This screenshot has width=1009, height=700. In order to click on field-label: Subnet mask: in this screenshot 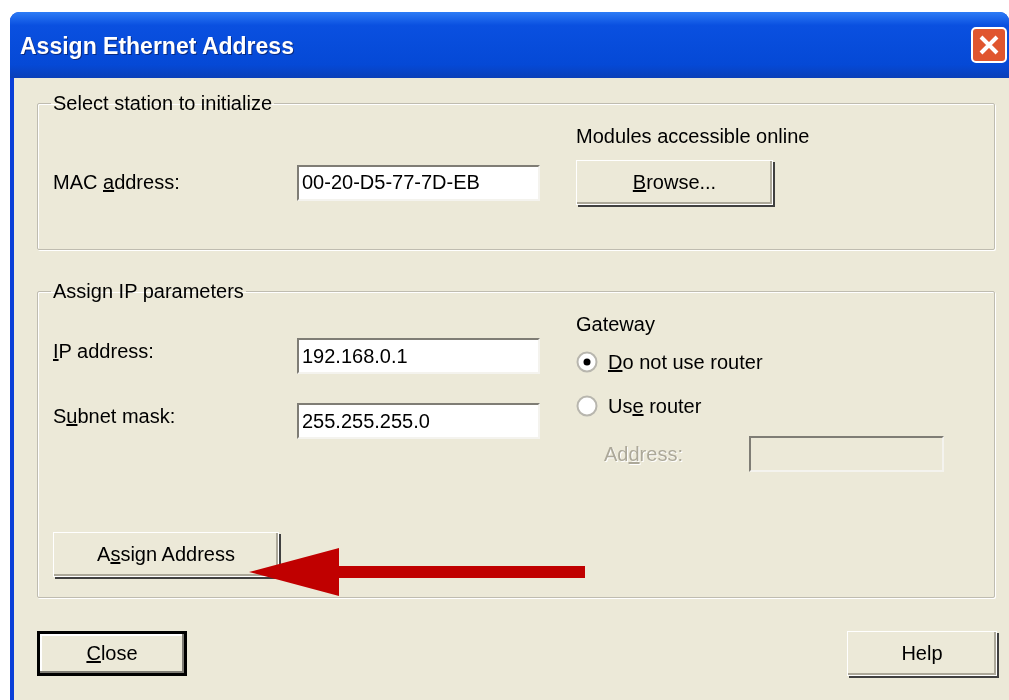, I will do `click(115, 416)`.